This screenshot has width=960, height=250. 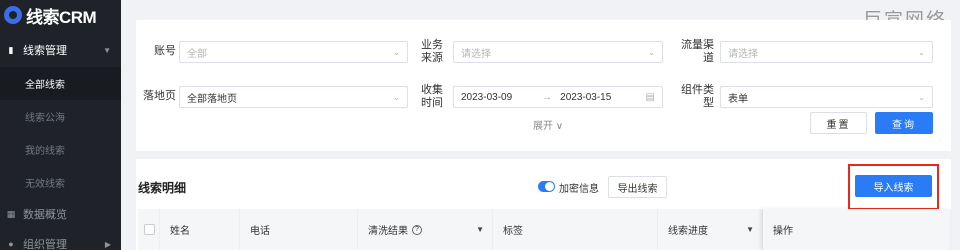 What do you see at coordinates (857, 229) in the screenshot?
I see `column-actions: 操作` at bounding box center [857, 229].